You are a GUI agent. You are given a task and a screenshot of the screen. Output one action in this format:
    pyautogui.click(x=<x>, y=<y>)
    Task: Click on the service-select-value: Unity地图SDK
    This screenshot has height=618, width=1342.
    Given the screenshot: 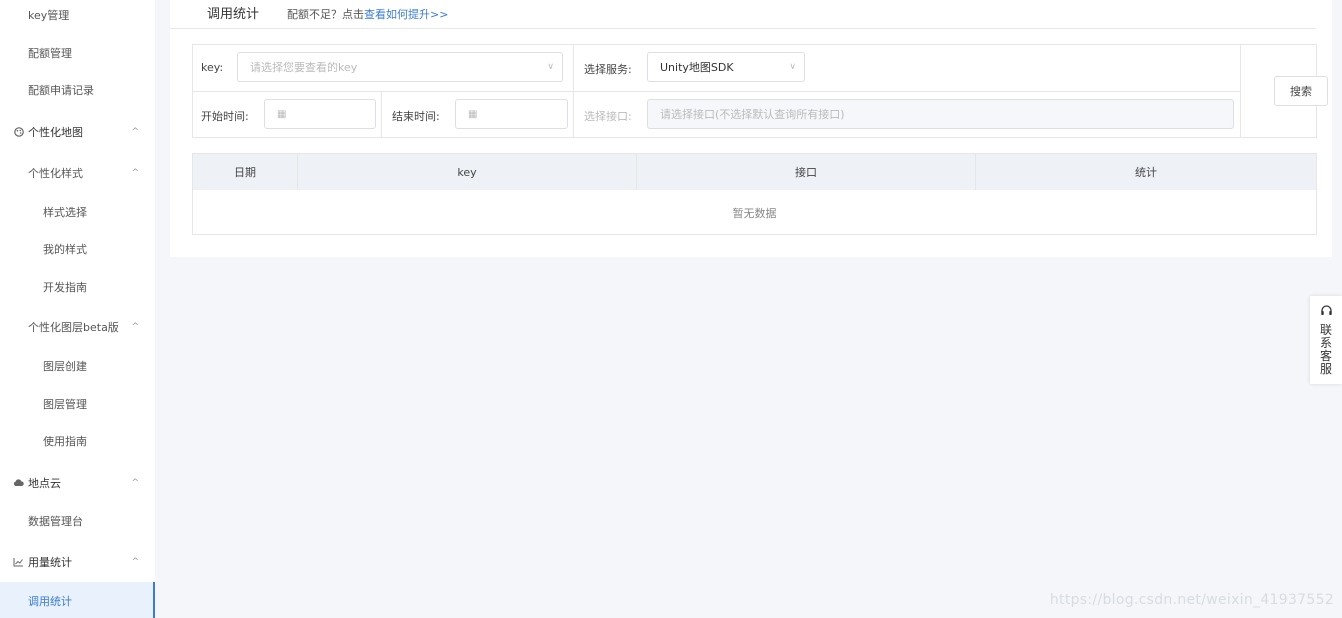 What is the action you would take?
    pyautogui.click(x=697, y=67)
    